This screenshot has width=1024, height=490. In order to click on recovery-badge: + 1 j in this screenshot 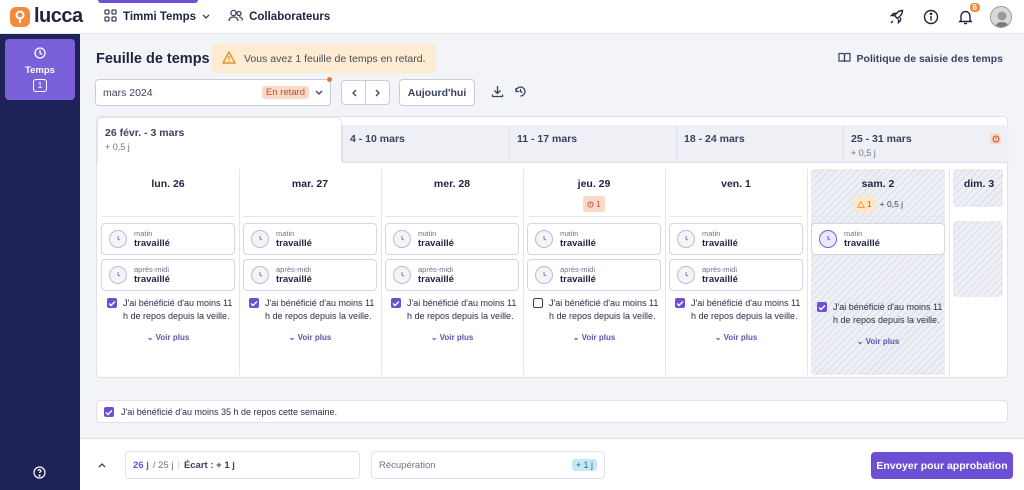, I will do `click(584, 465)`.